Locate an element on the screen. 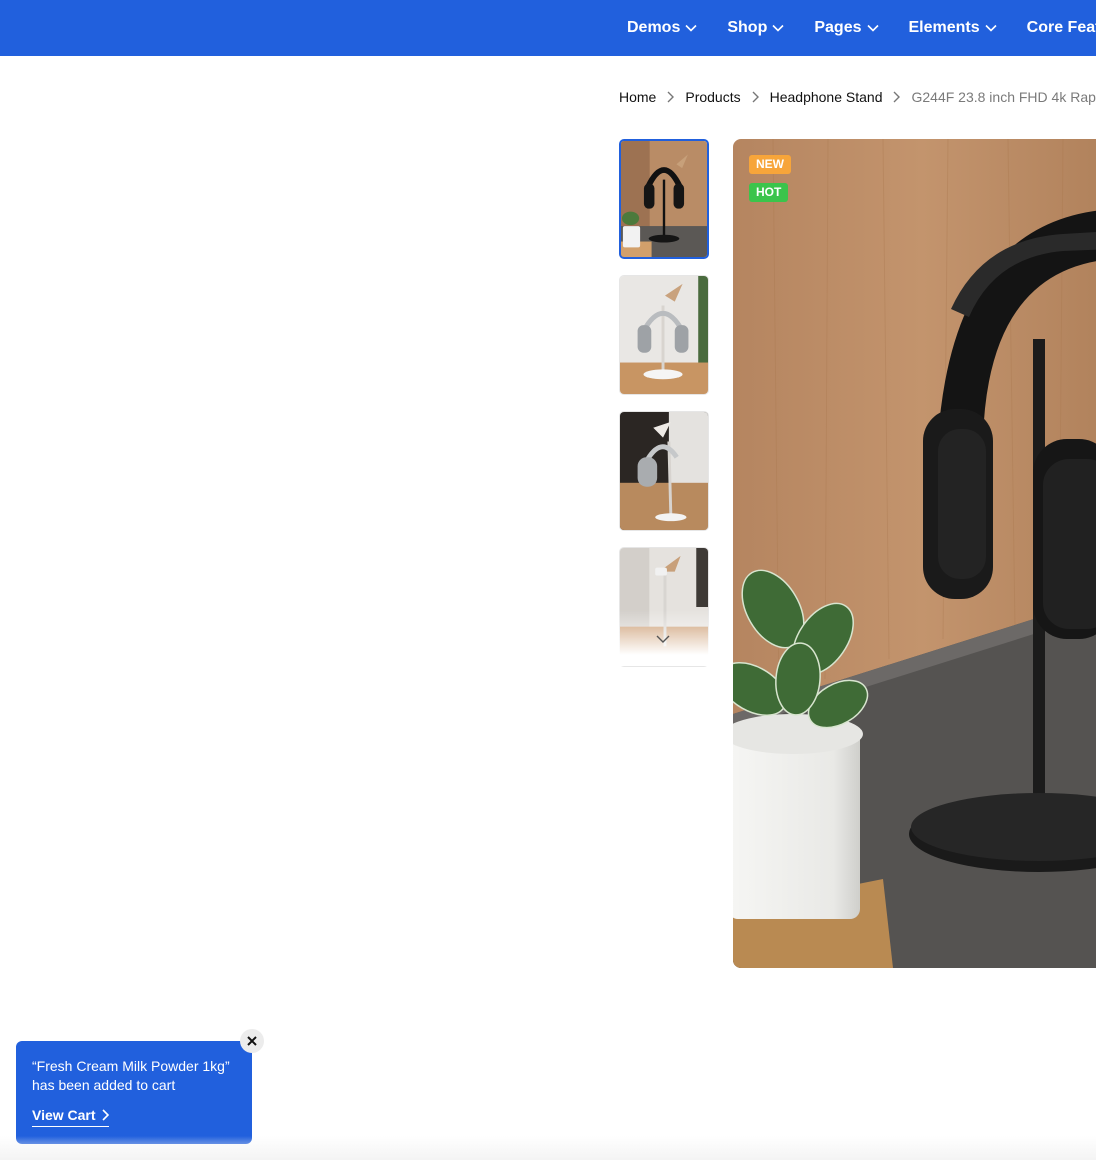  nav-label: Core Features is located at coordinates (1061, 27).